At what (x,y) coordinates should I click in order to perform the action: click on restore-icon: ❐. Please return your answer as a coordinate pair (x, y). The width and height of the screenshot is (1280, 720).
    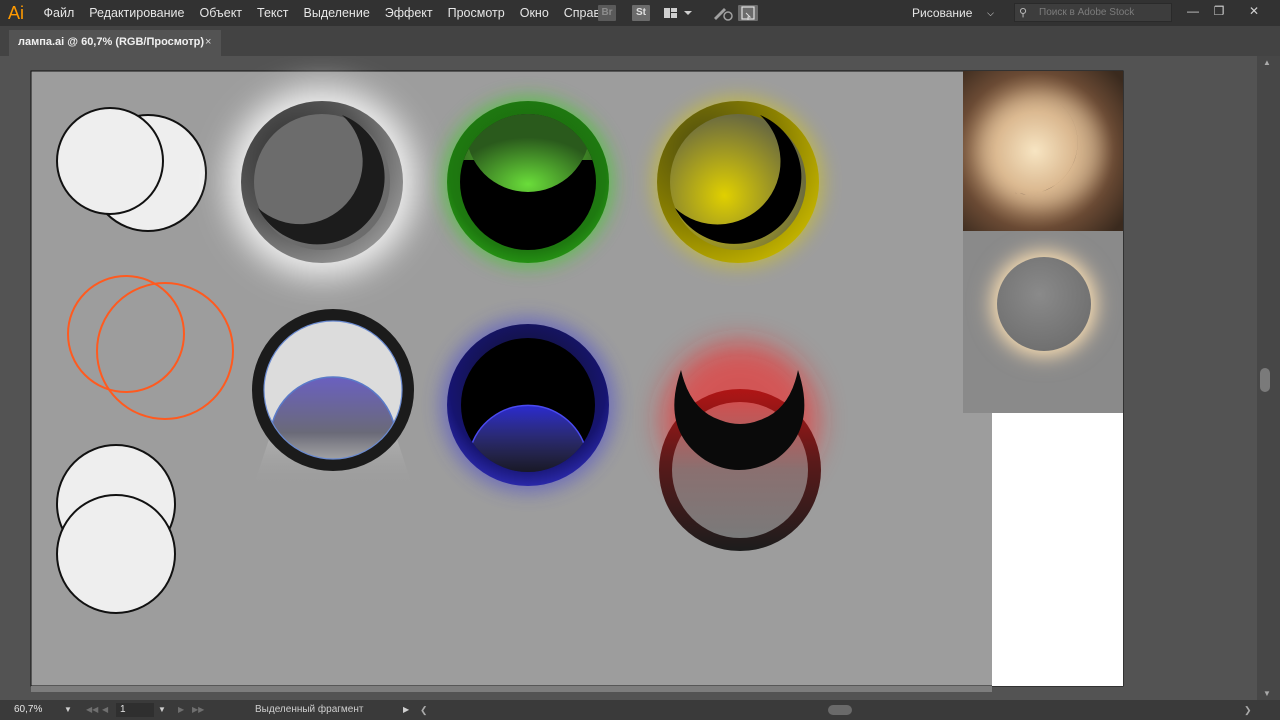
    Looking at the image, I should click on (1219, 11).